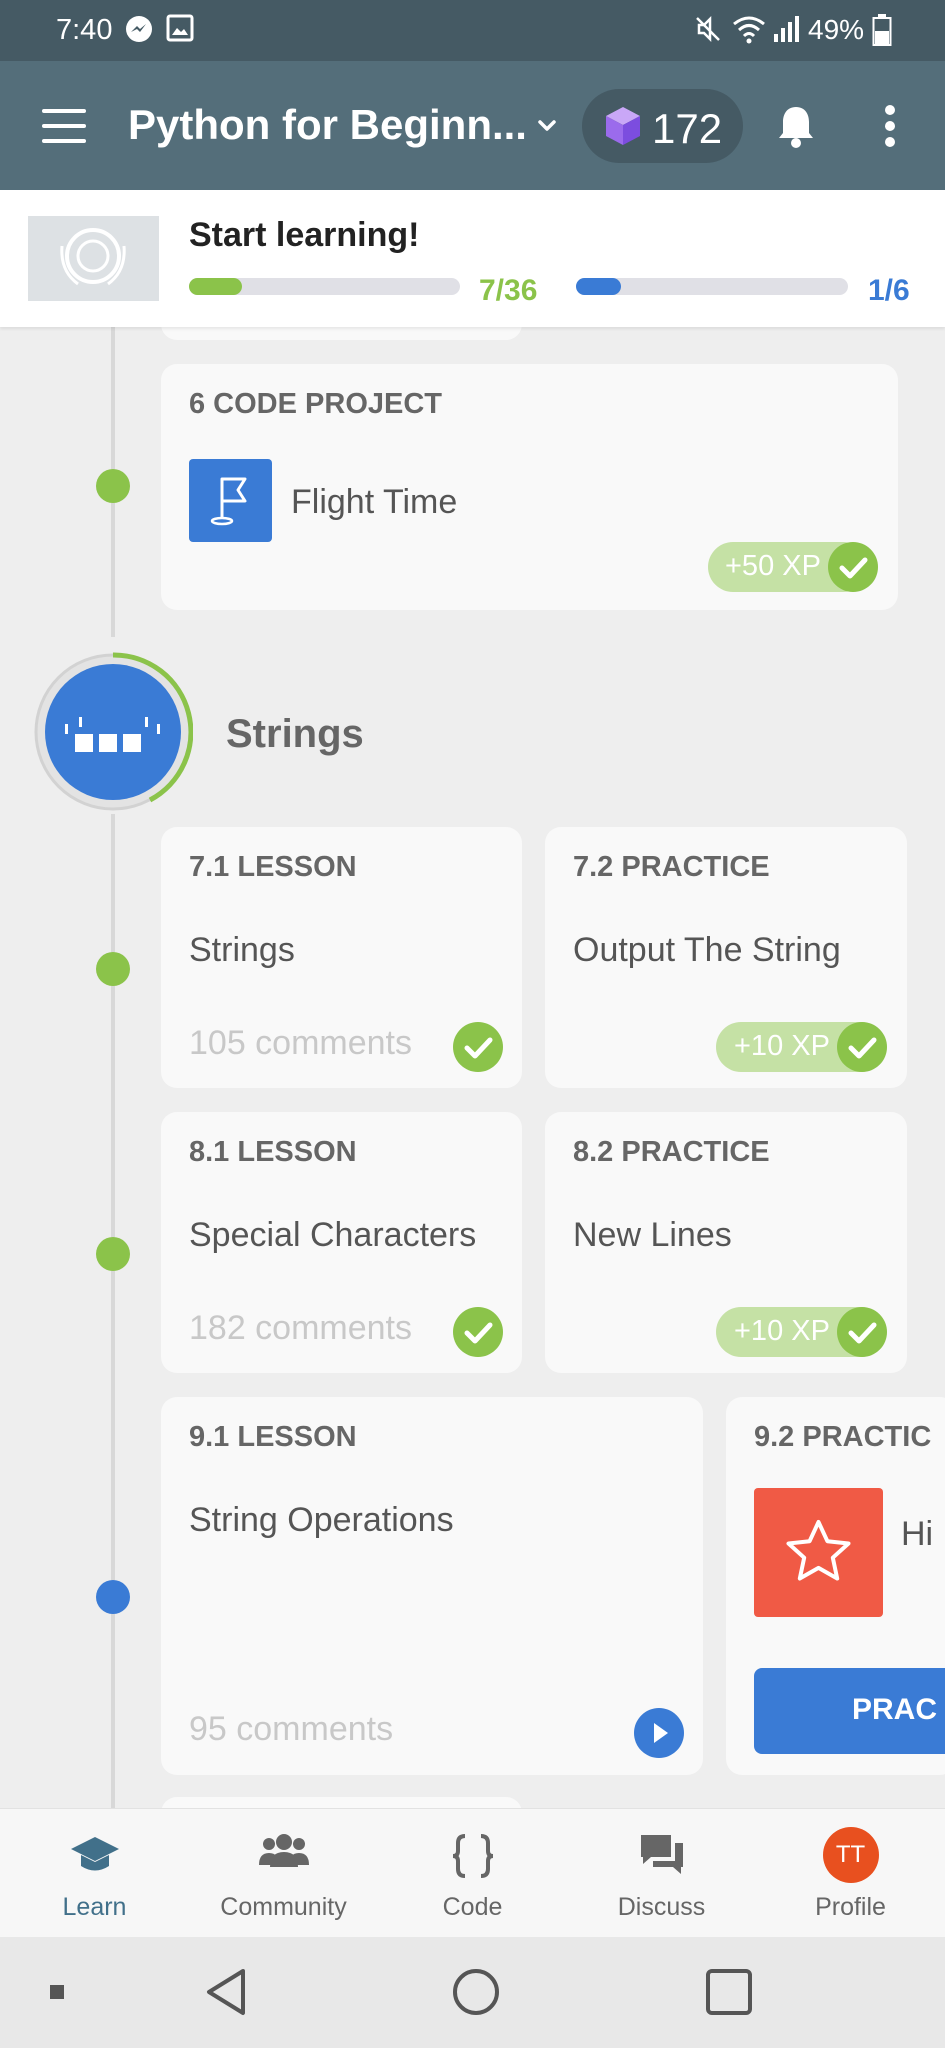 The image size is (945, 2048). What do you see at coordinates (295, 734) in the screenshot?
I see `section-title: Strings` at bounding box center [295, 734].